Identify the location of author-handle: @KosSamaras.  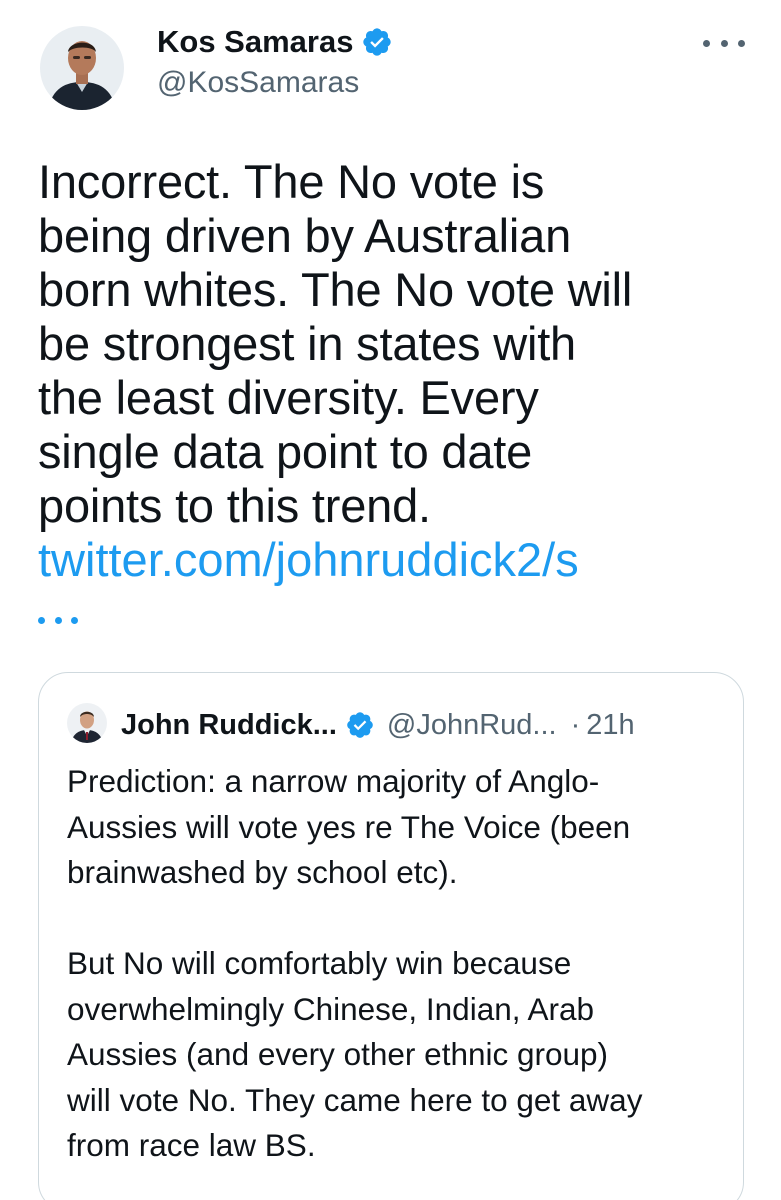
(275, 83).